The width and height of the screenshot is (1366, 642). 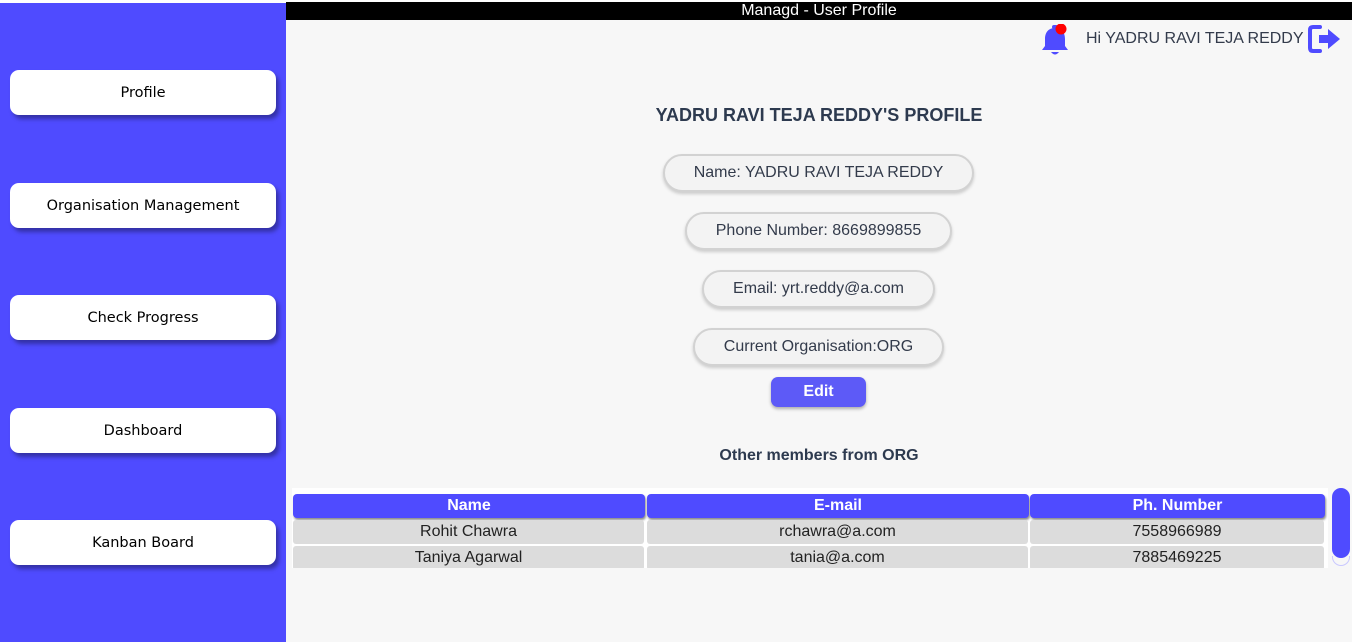 What do you see at coordinates (1061, 29) in the screenshot?
I see `notification-dot` at bounding box center [1061, 29].